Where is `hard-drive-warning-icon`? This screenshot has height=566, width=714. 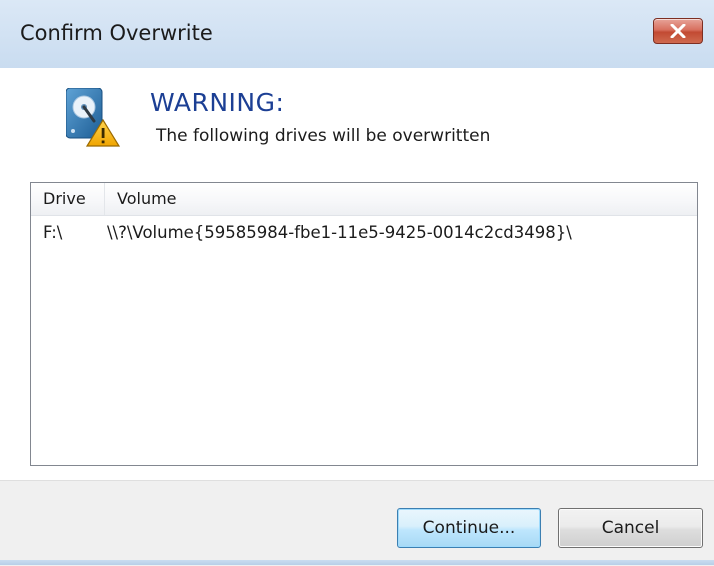 hard-drive-warning-icon is located at coordinates (93, 117).